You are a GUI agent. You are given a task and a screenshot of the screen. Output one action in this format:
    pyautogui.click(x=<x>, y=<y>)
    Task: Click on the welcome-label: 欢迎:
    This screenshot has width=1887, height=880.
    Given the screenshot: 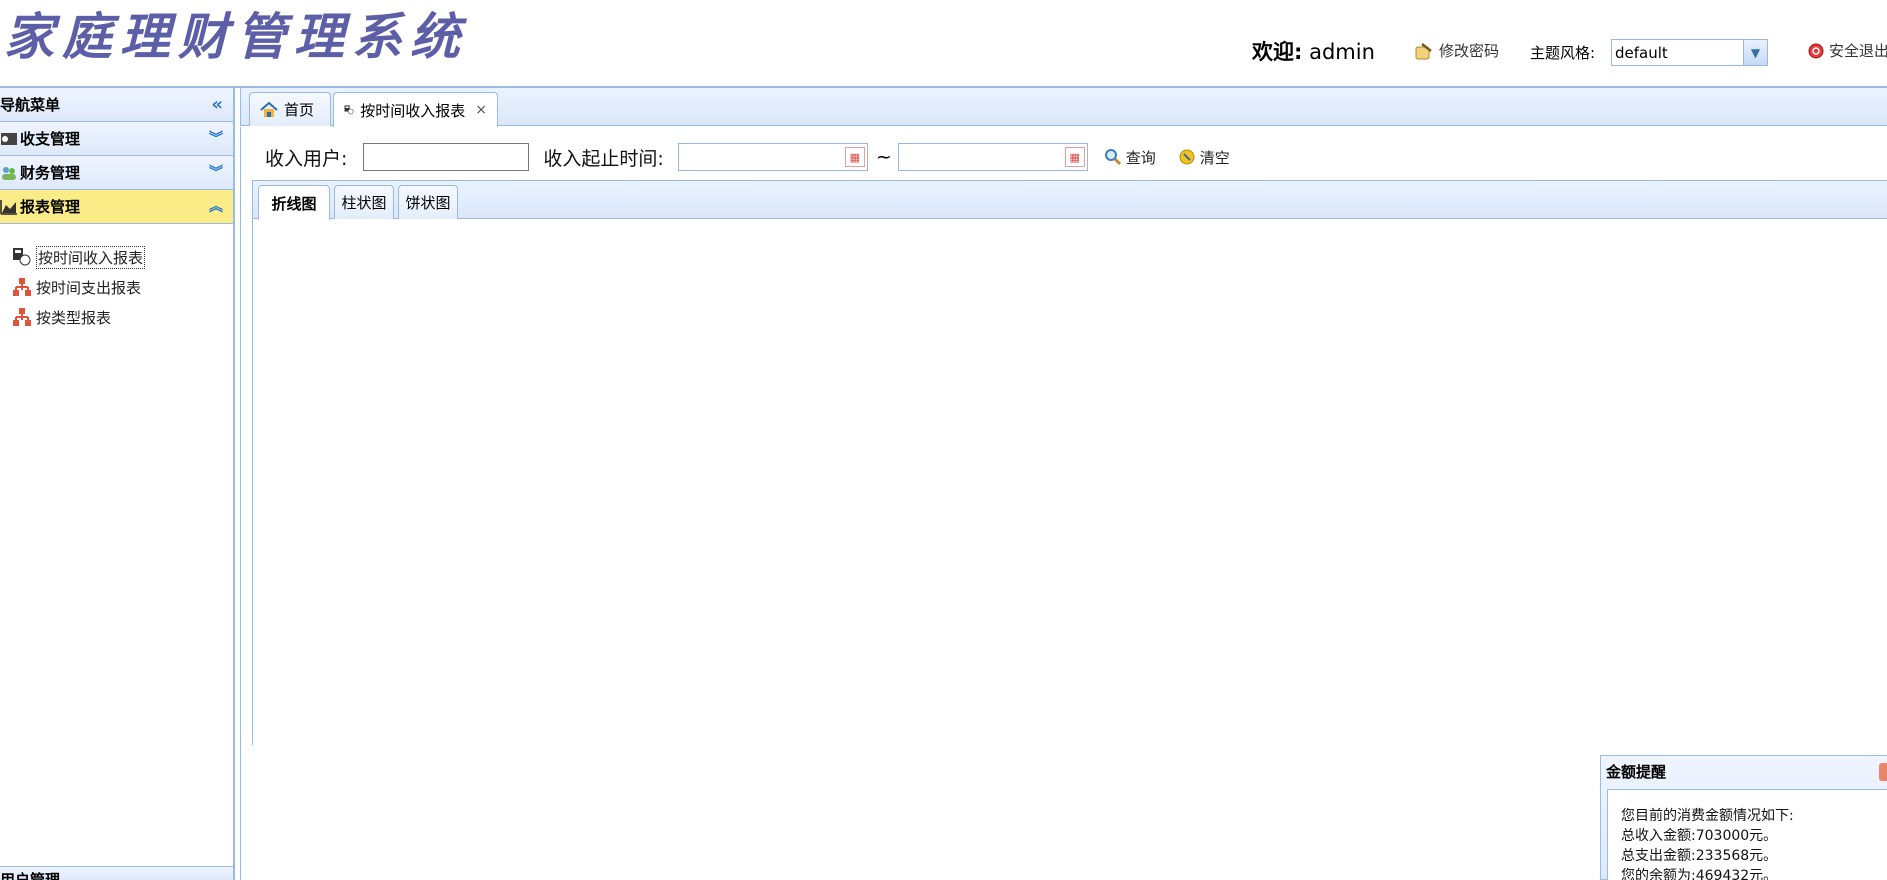 What is the action you would take?
    pyautogui.click(x=1277, y=52)
    